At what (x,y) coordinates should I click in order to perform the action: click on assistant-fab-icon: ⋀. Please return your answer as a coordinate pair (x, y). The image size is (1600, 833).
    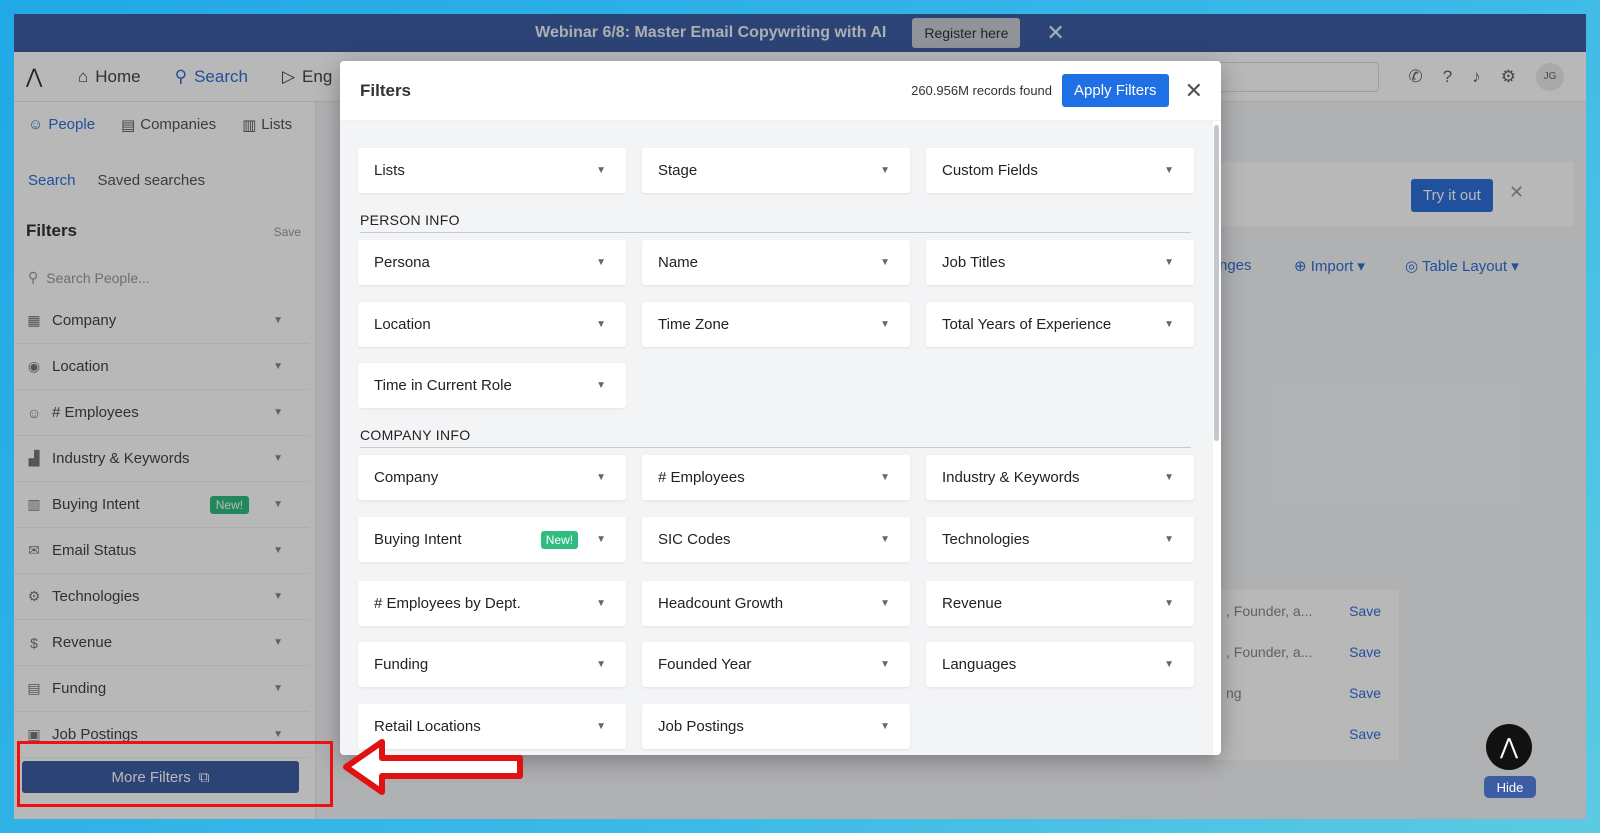
    Looking at the image, I should click on (1509, 747).